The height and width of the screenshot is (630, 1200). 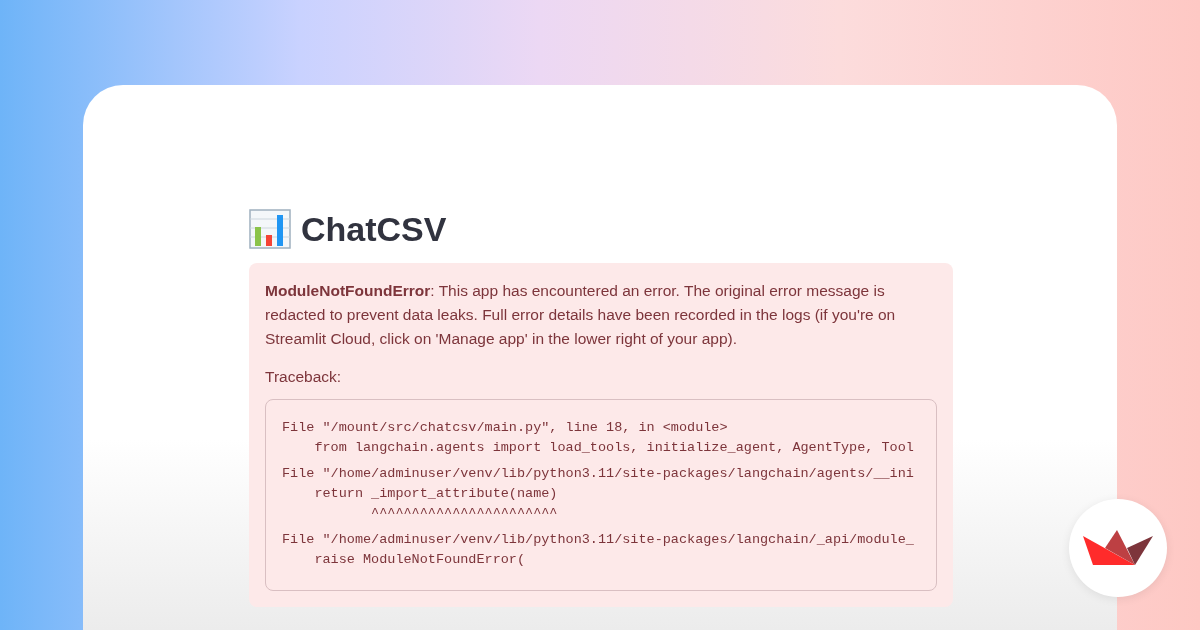 I want to click on boat-logo-icon, so click(x=1118, y=548).